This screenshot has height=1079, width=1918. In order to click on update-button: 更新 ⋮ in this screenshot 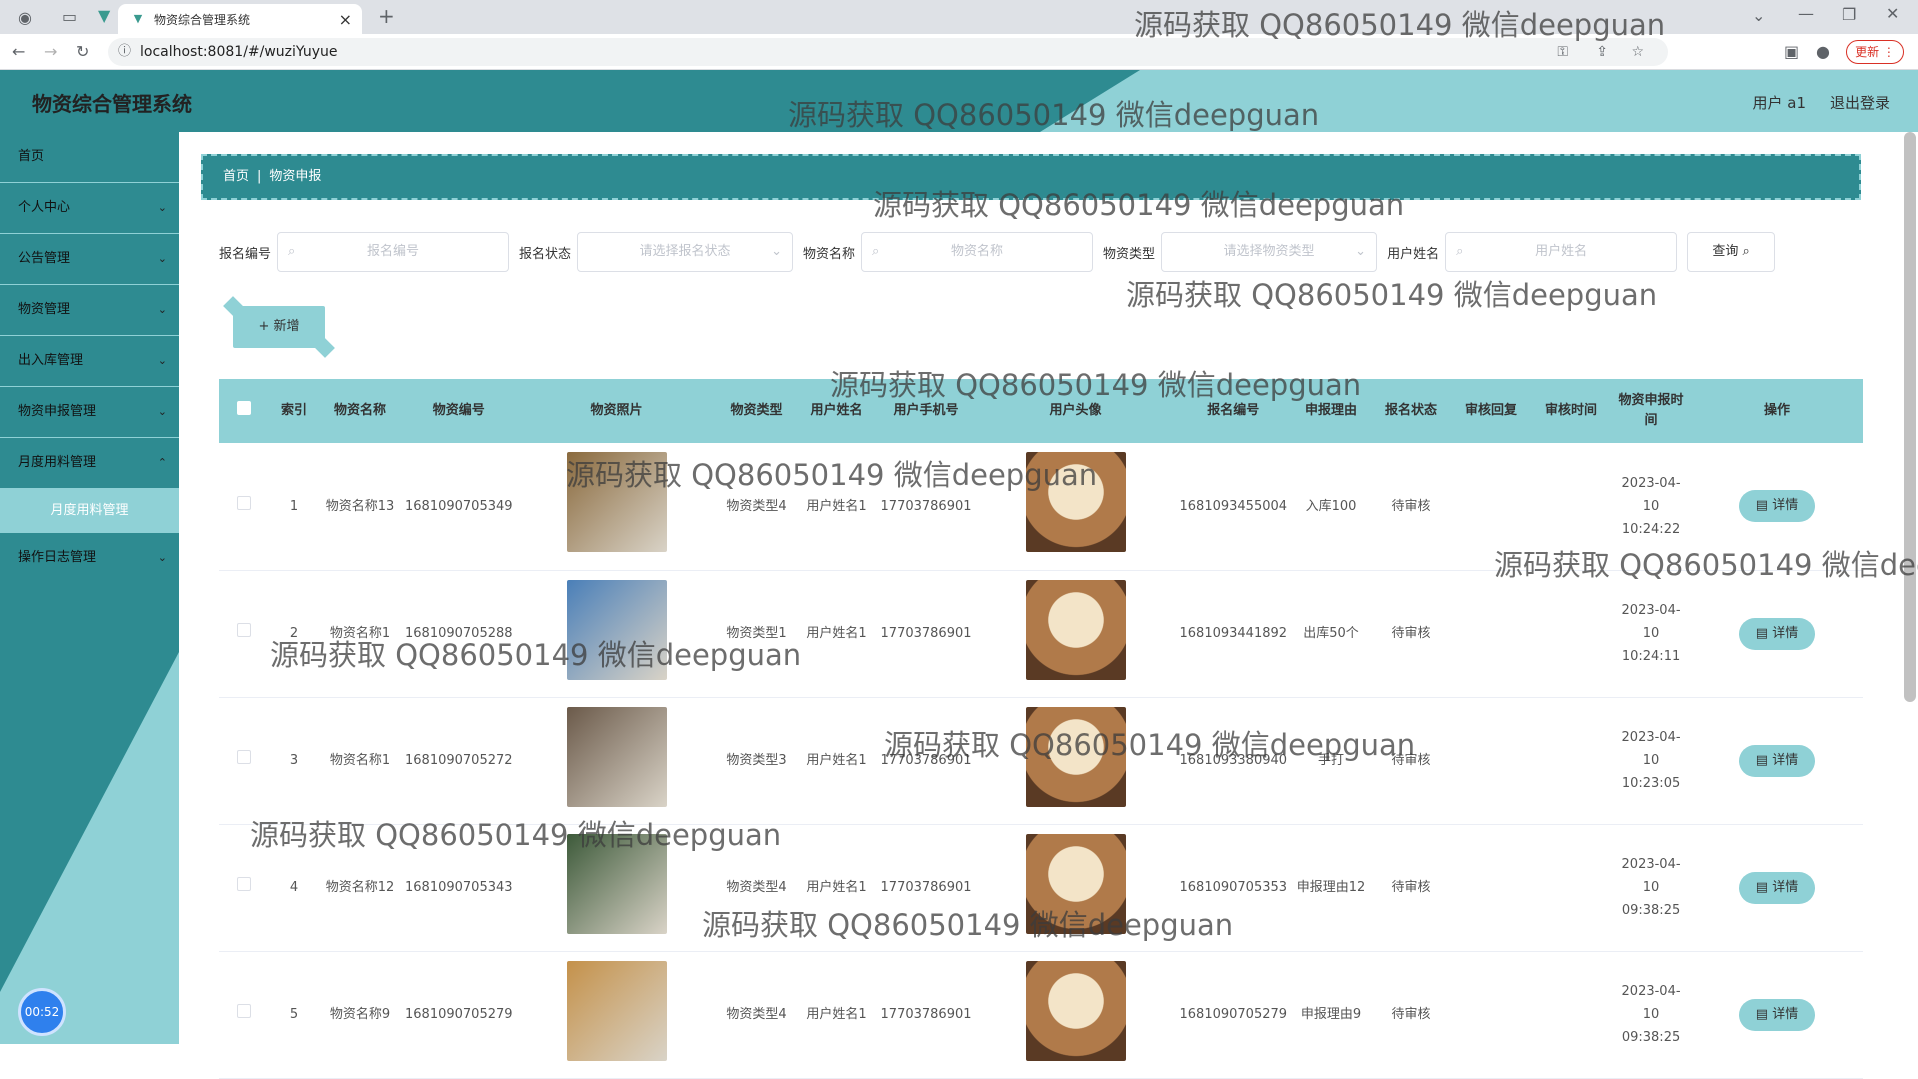, I will do `click(1875, 52)`.